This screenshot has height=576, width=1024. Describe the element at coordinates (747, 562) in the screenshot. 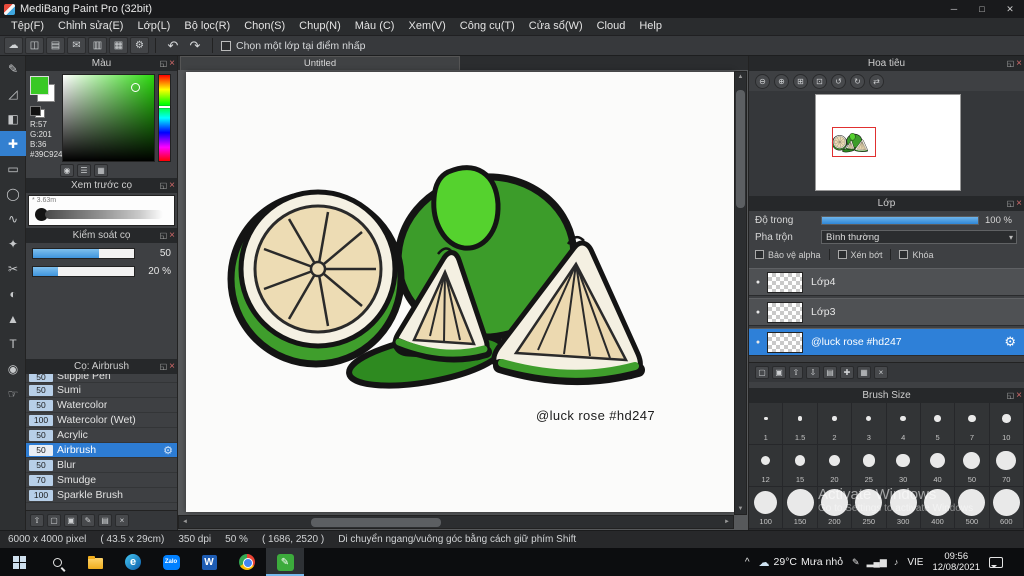

I see `tray-expand: ^` at that location.